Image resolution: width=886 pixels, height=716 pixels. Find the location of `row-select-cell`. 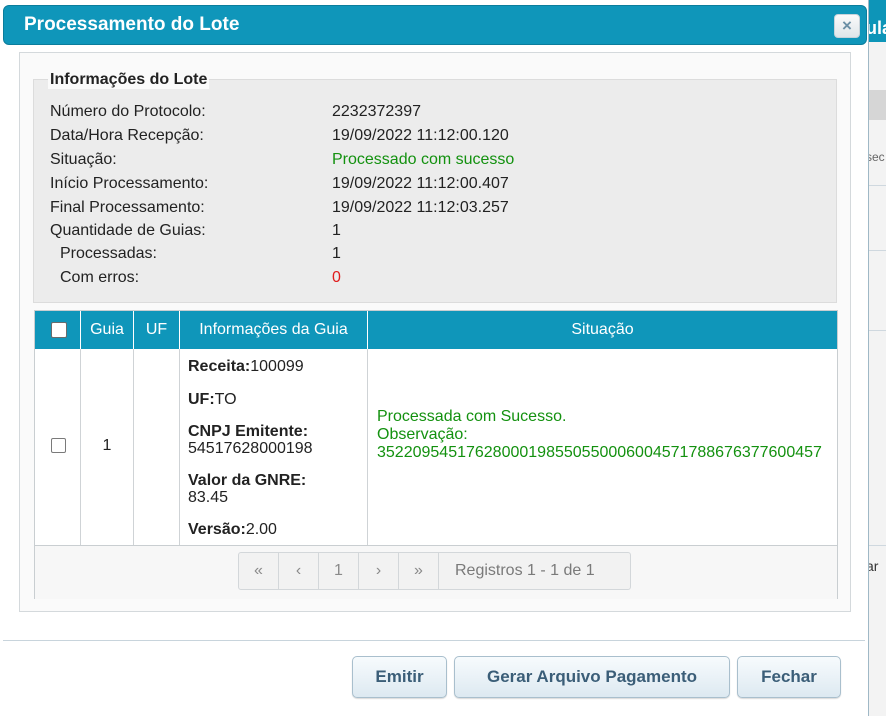

row-select-cell is located at coordinates (58, 447).